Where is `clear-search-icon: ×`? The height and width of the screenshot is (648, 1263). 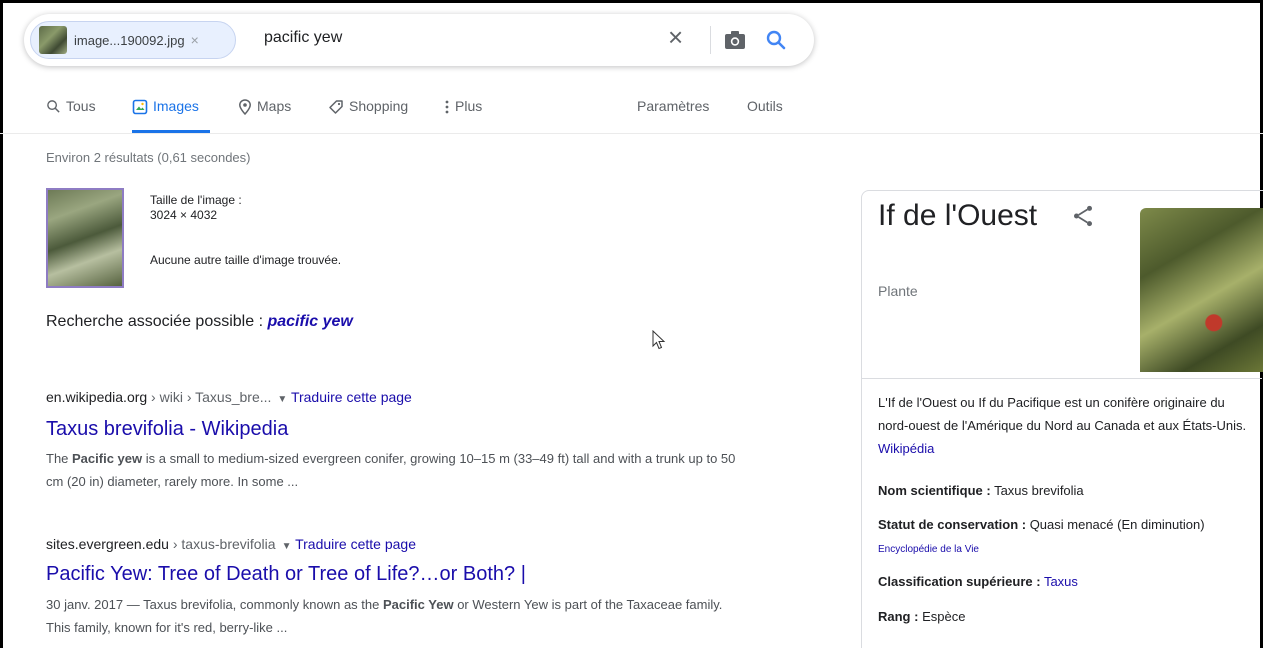 clear-search-icon: × is located at coordinates (675, 37).